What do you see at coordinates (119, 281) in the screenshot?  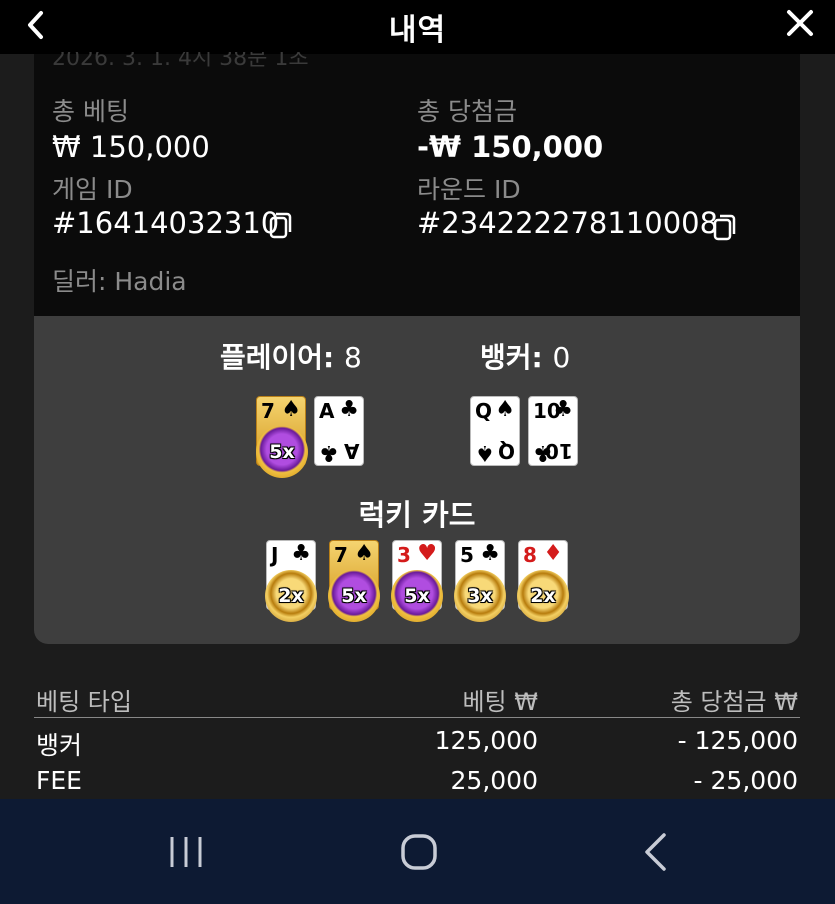 I see `dealer-name: 딜러: Hadia` at bounding box center [119, 281].